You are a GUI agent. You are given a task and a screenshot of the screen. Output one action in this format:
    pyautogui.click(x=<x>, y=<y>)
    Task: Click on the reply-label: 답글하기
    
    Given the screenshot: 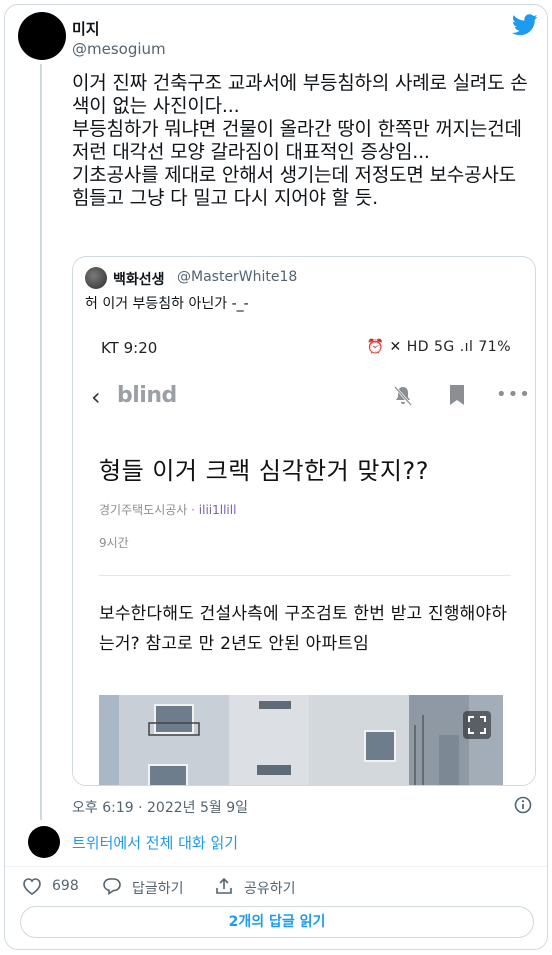 What is the action you would take?
    pyautogui.click(x=158, y=889)
    